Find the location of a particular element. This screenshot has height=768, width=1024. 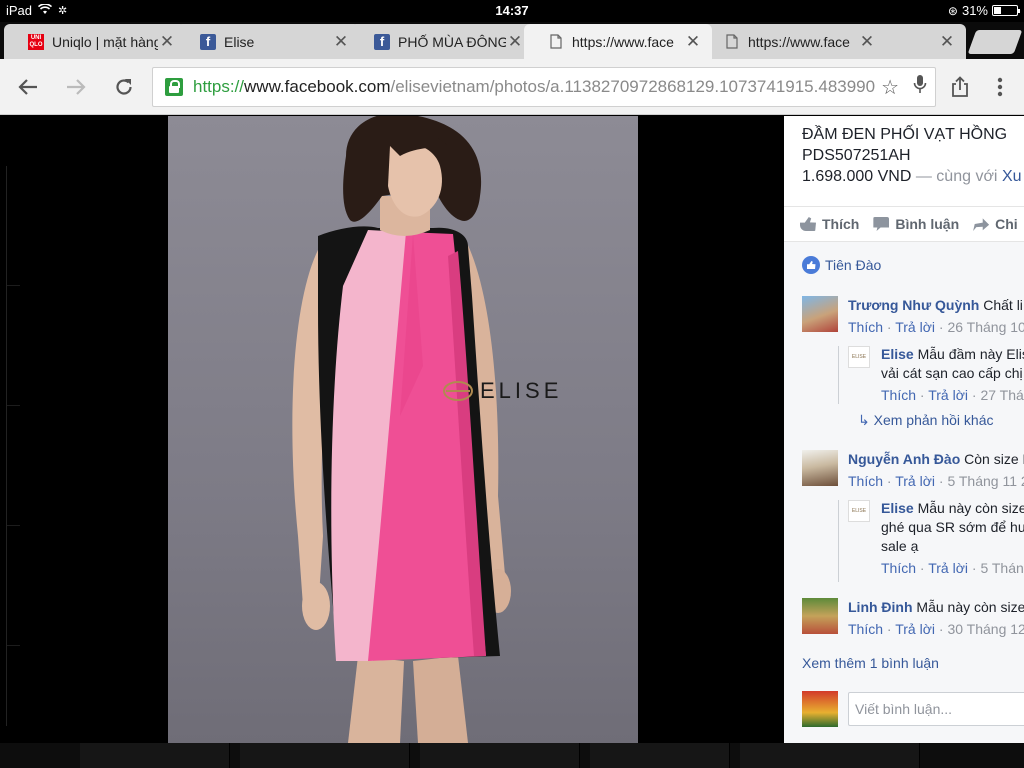

comment: Nguyễn Anh Đào Còn size M is located at coordinates (936, 459).